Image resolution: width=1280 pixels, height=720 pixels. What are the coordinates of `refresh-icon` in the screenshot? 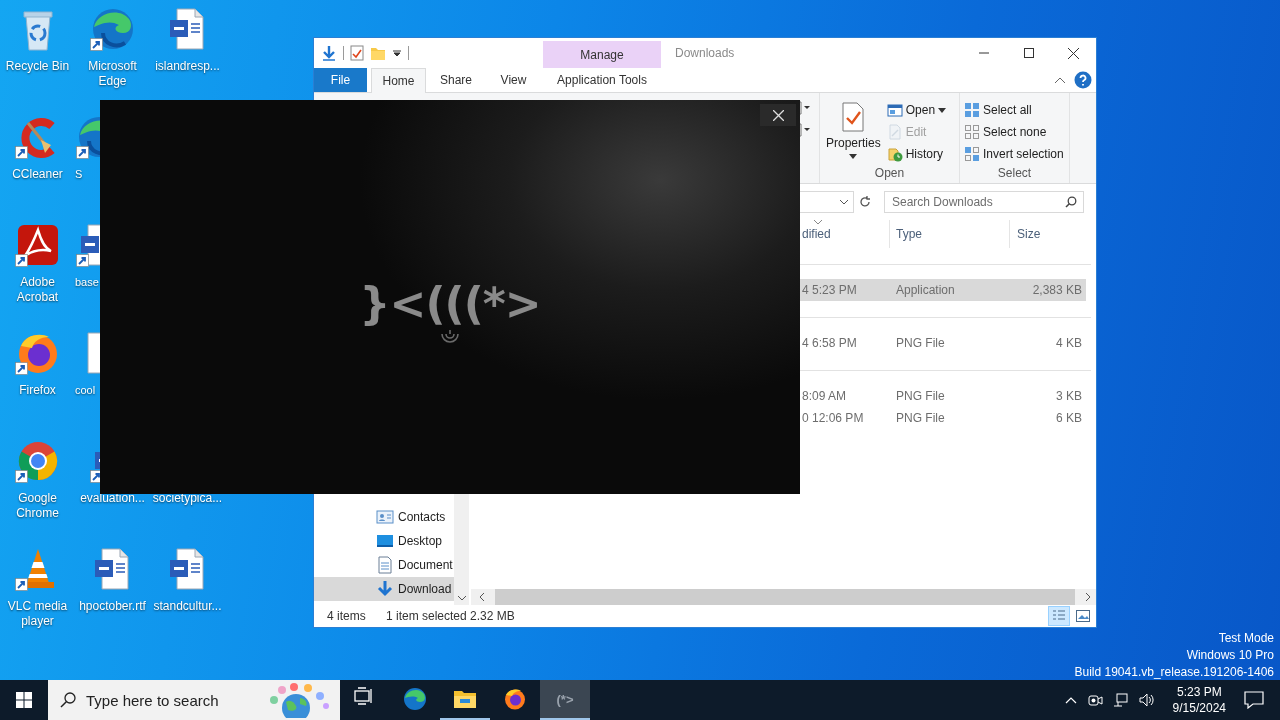 It's located at (865, 202).